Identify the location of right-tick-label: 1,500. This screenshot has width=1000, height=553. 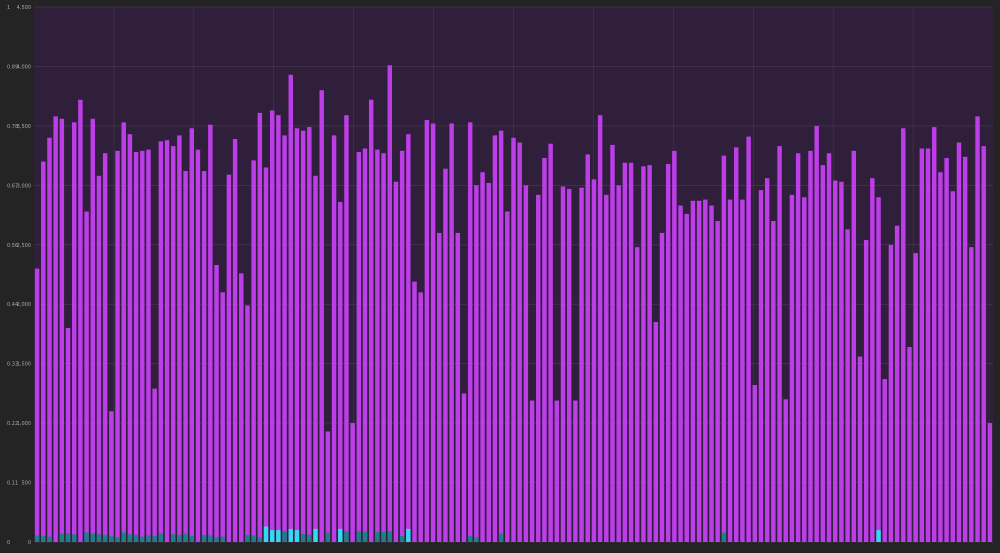
(24, 365).